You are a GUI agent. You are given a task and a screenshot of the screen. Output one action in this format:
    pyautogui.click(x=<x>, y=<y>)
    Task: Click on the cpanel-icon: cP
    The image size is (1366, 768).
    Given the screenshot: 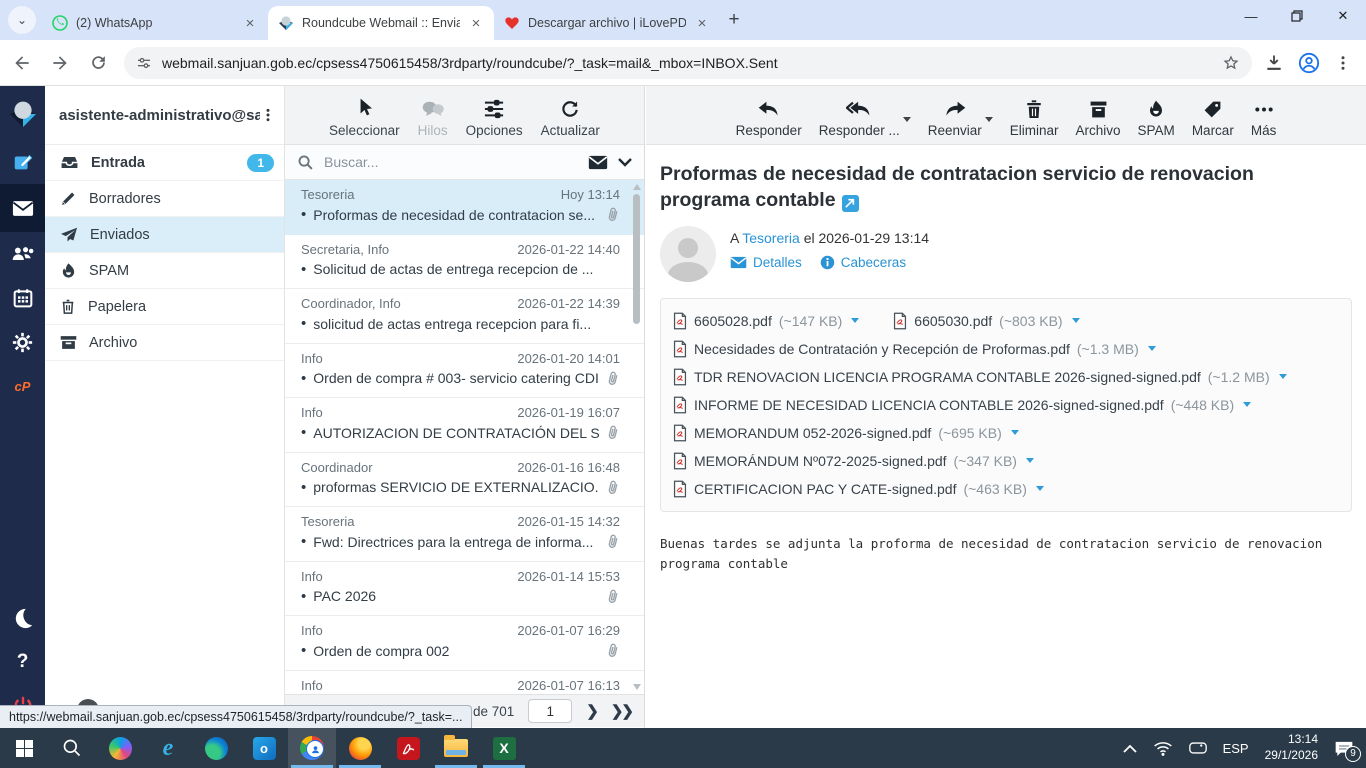 What is the action you would take?
    pyautogui.click(x=22, y=386)
    